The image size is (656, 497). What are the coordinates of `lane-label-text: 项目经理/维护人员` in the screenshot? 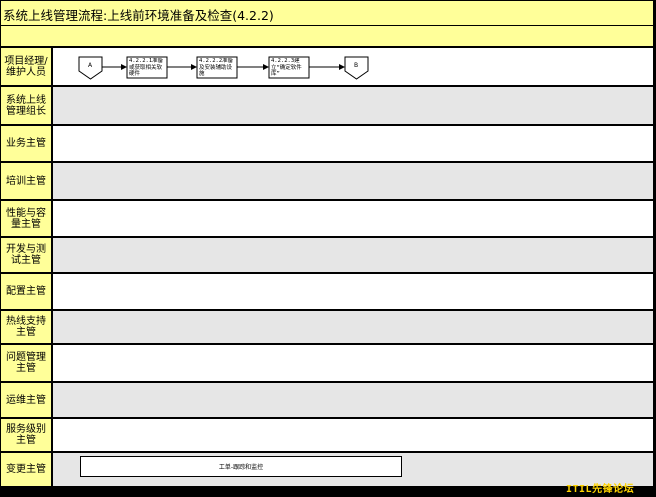 It's located at (26, 66).